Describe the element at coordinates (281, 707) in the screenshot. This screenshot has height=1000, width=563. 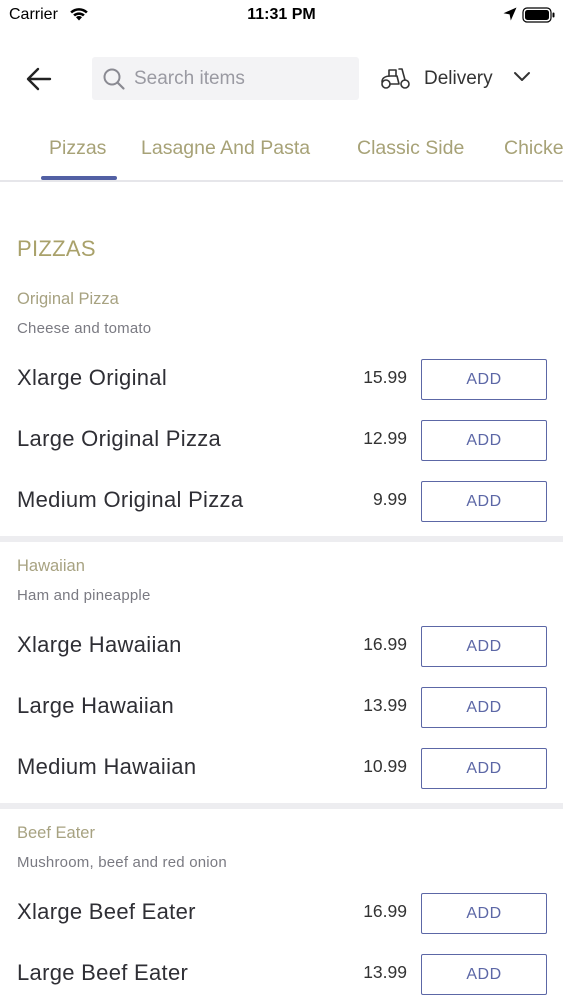
I see `menu-item-row: Large Hawaiian 13.99 ADD` at that location.